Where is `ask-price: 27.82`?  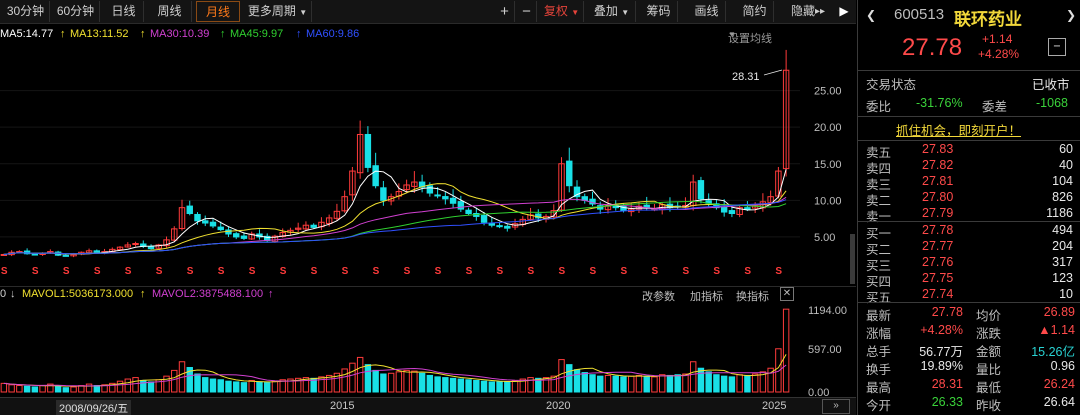
ask-price: 27.82 is located at coordinates (938, 165).